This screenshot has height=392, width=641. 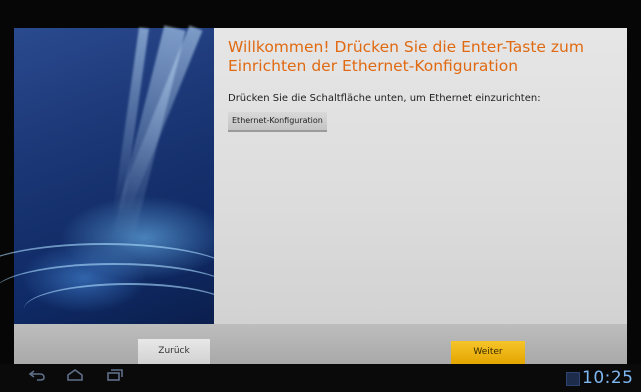 What do you see at coordinates (608, 378) in the screenshot?
I see `clock: 10:25` at bounding box center [608, 378].